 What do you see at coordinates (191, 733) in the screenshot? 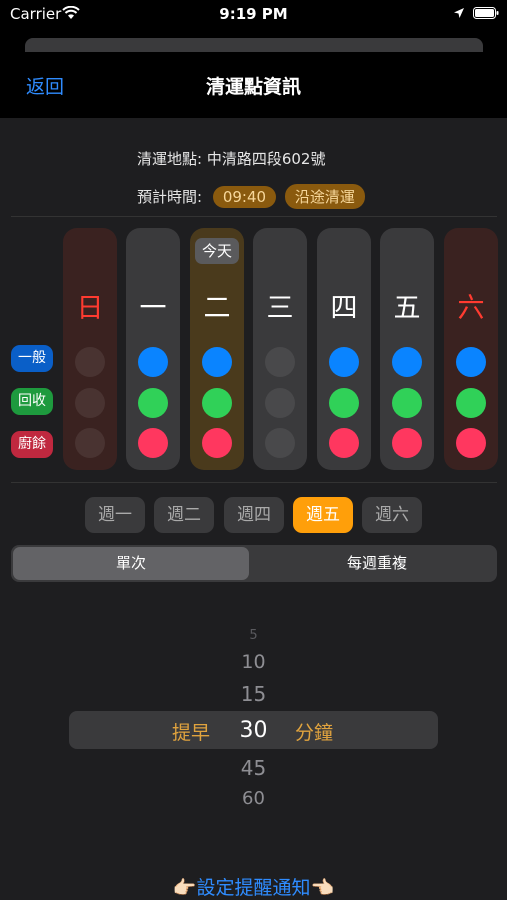
I see `picker-prefix-label: 提早` at bounding box center [191, 733].